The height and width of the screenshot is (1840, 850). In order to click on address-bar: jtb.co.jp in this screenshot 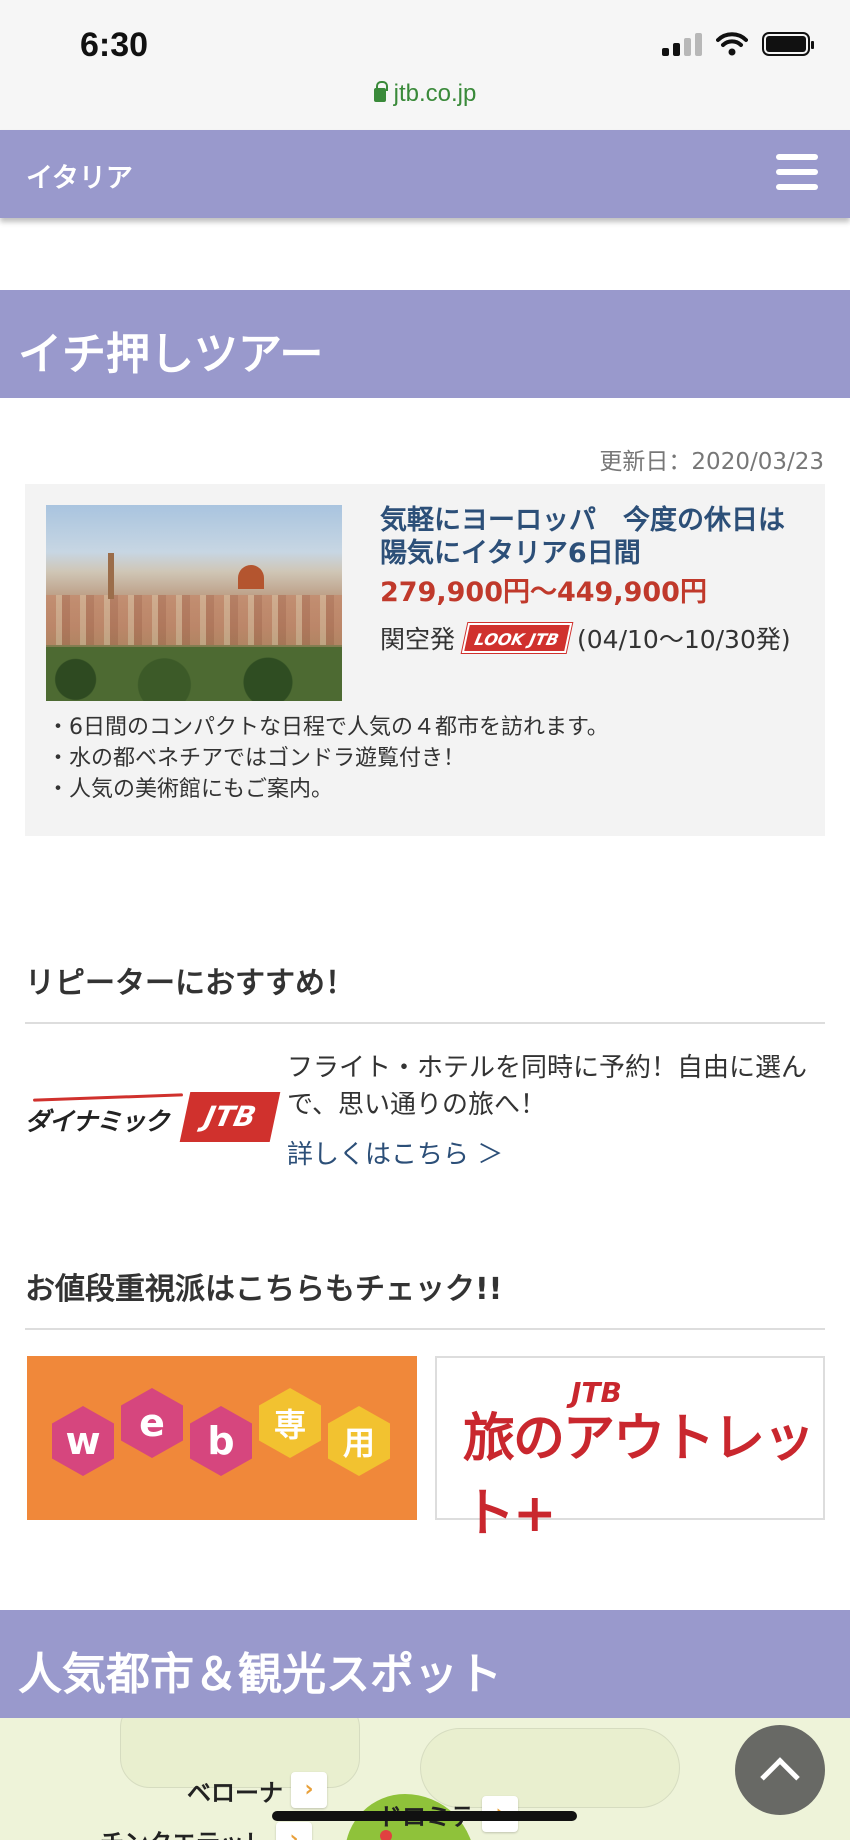, I will do `click(425, 94)`.